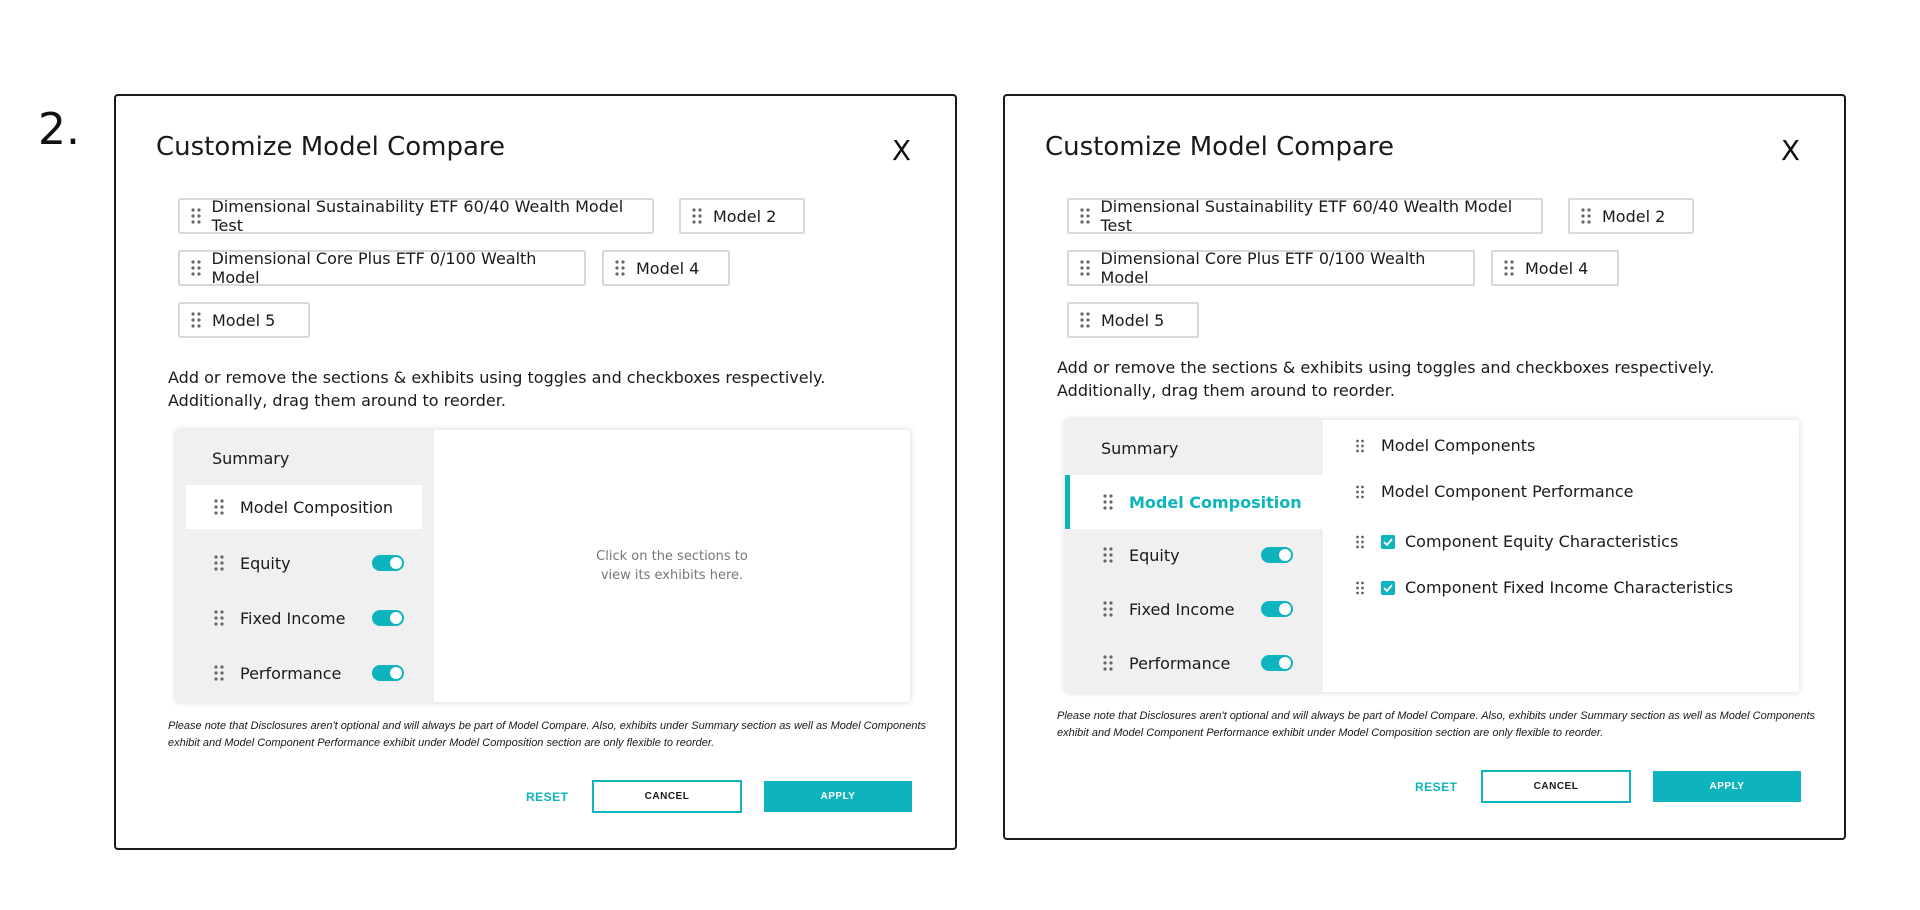 This screenshot has height=910, width=1920. What do you see at coordinates (59, 129) in the screenshot?
I see `step-number: 2.` at bounding box center [59, 129].